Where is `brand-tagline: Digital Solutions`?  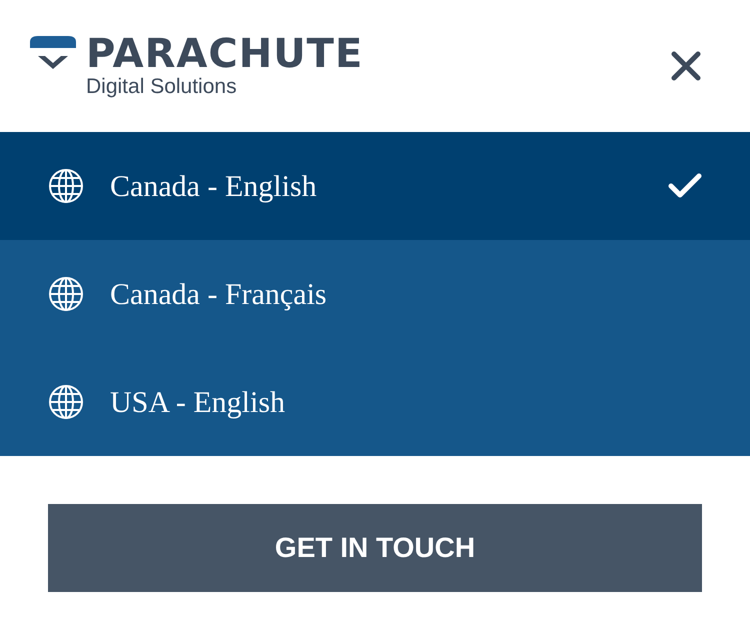
brand-tagline: Digital Solutions is located at coordinates (162, 87).